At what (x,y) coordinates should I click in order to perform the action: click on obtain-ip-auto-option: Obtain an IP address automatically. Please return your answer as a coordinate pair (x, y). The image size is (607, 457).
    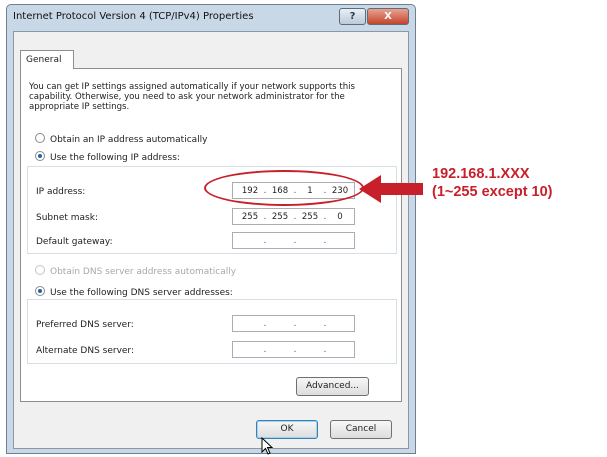
    Looking at the image, I should click on (121, 139).